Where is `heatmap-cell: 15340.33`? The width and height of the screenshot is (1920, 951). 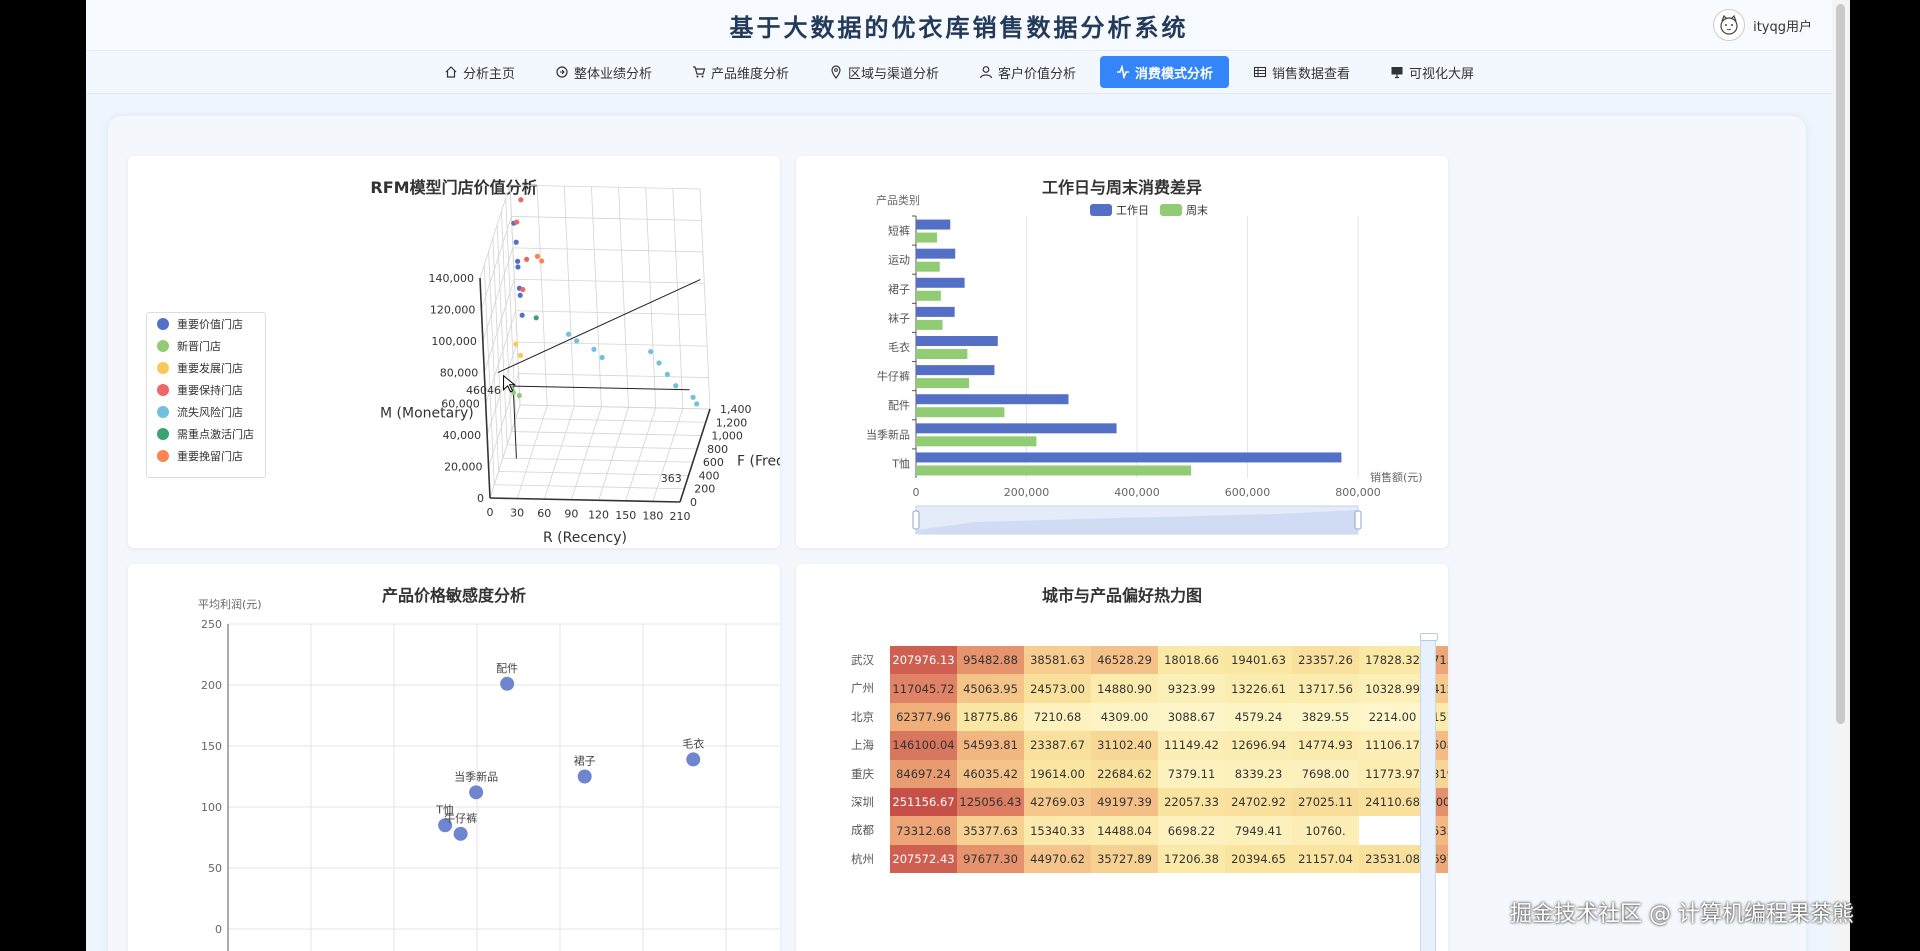
heatmap-cell: 15340.33 is located at coordinates (1057, 830).